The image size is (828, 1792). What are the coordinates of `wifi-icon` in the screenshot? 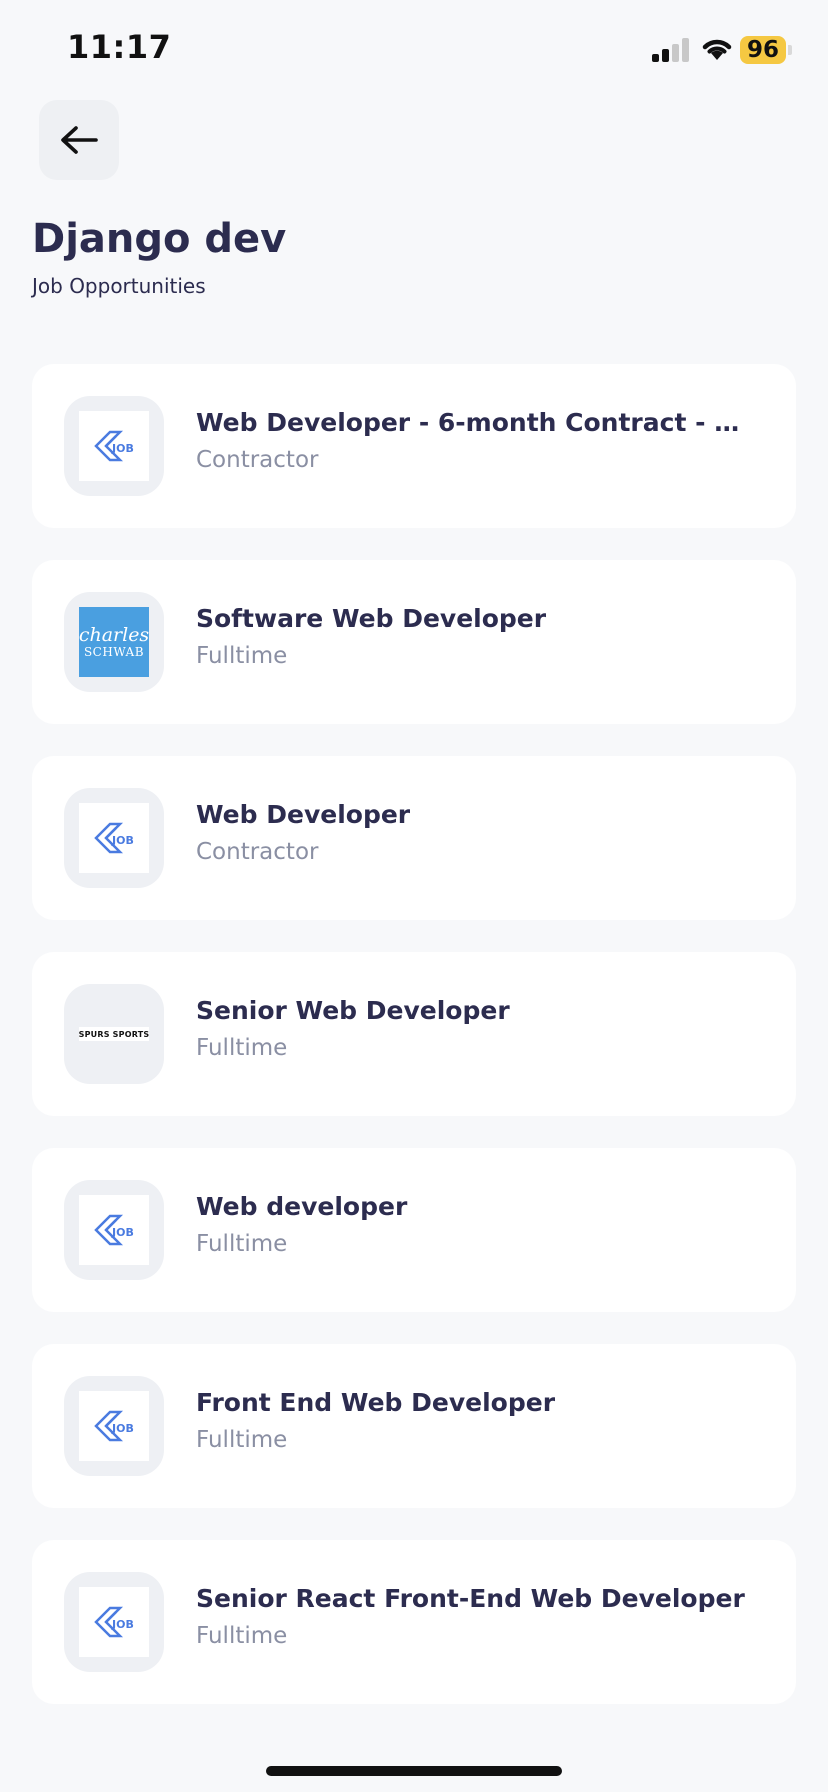 It's located at (717, 49).